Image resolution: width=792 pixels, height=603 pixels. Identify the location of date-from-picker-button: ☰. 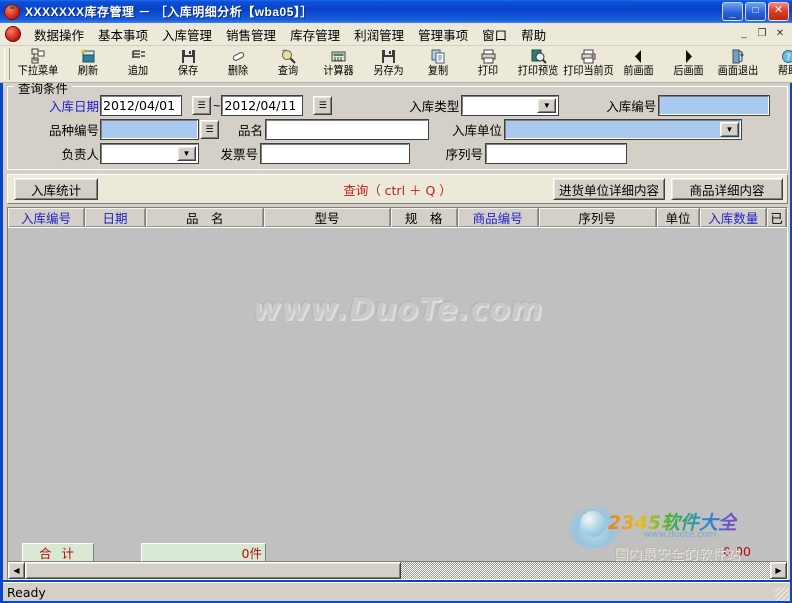
(201, 105).